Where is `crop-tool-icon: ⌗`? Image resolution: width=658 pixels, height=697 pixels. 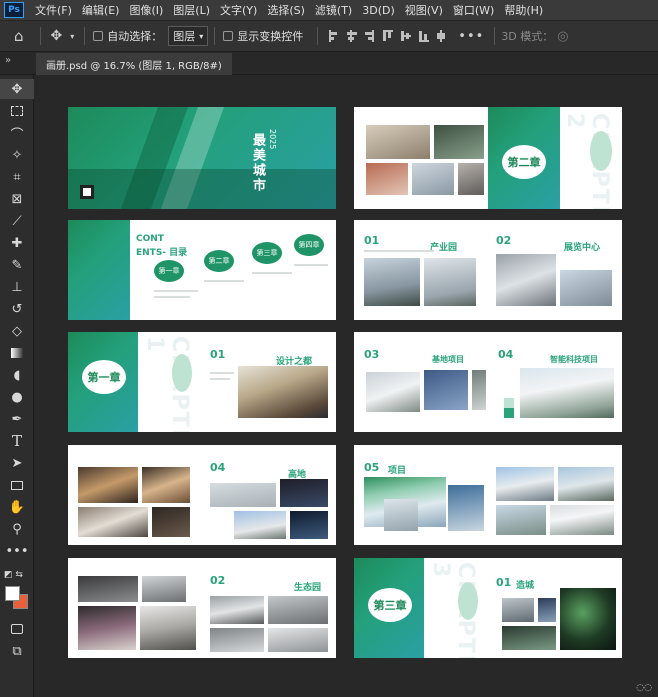
crop-tool-icon: ⌗ is located at coordinates (17, 177).